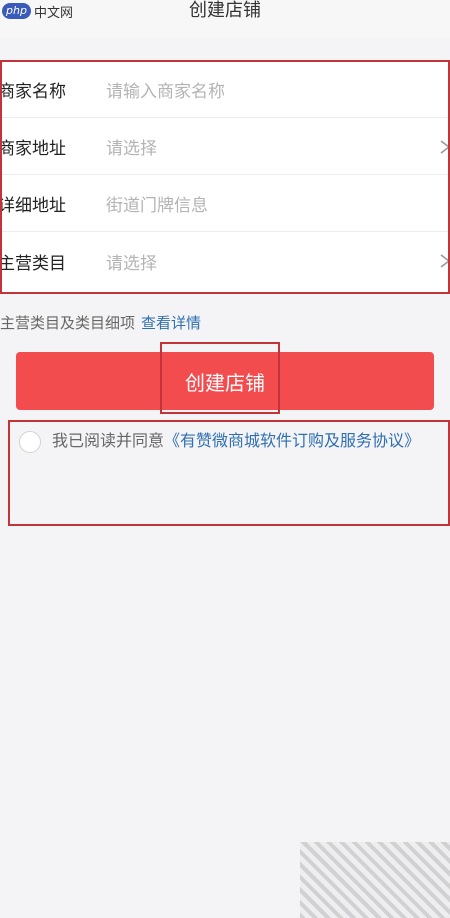  I want to click on category-hint-text: 主营类目及类目细项, so click(68, 323).